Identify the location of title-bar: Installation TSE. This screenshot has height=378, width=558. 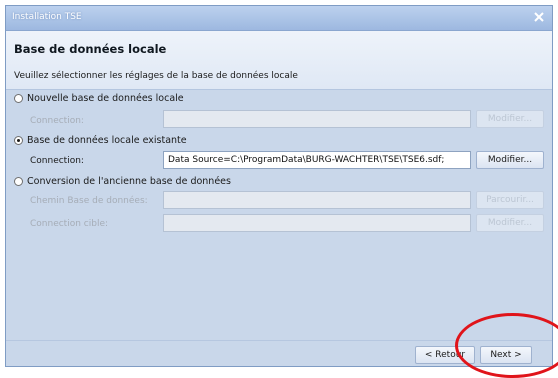
(279, 18).